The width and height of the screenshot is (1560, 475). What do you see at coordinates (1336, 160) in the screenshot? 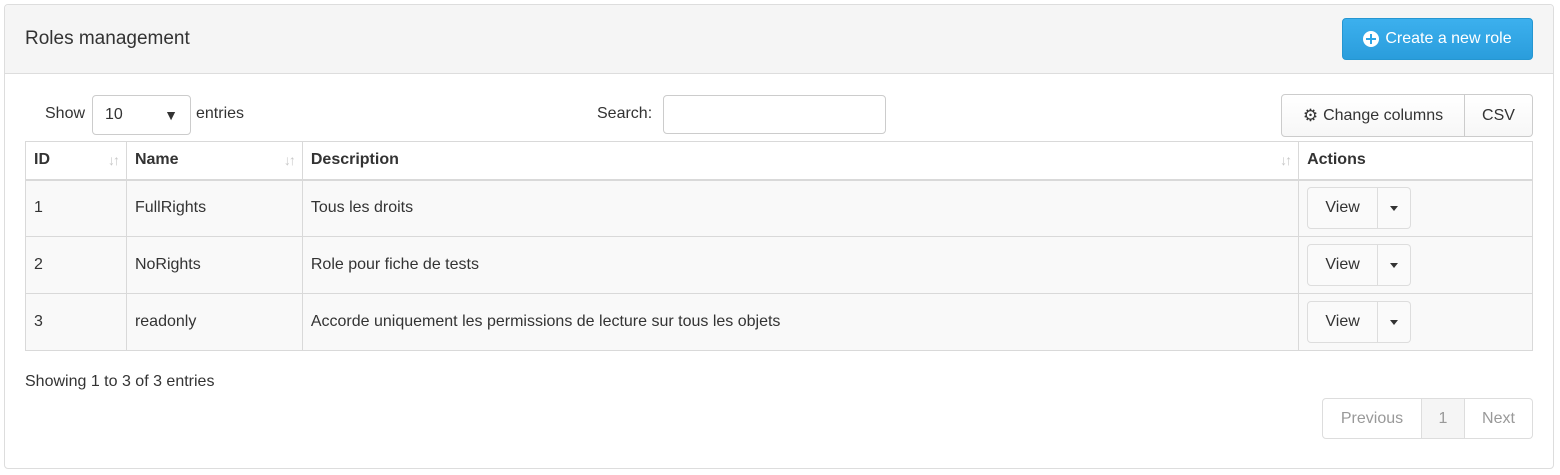
I see `column-header-actions-label: Actions` at bounding box center [1336, 160].